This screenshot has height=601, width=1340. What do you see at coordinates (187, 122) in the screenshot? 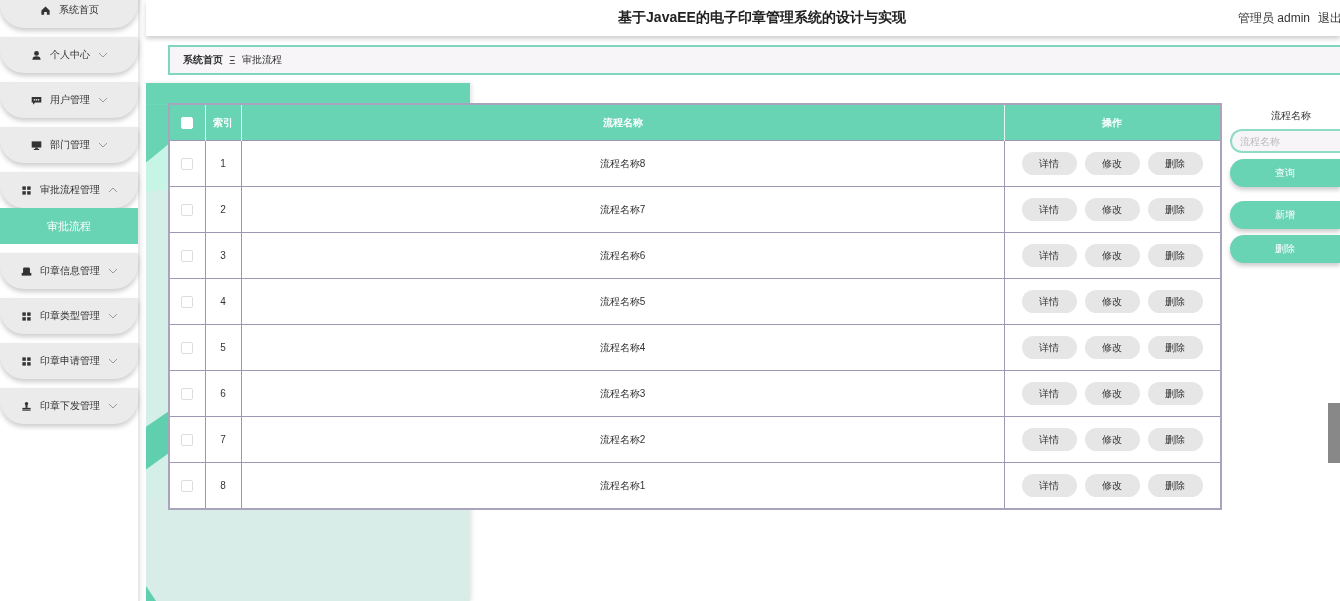
I see `select-all-checkbox` at bounding box center [187, 122].